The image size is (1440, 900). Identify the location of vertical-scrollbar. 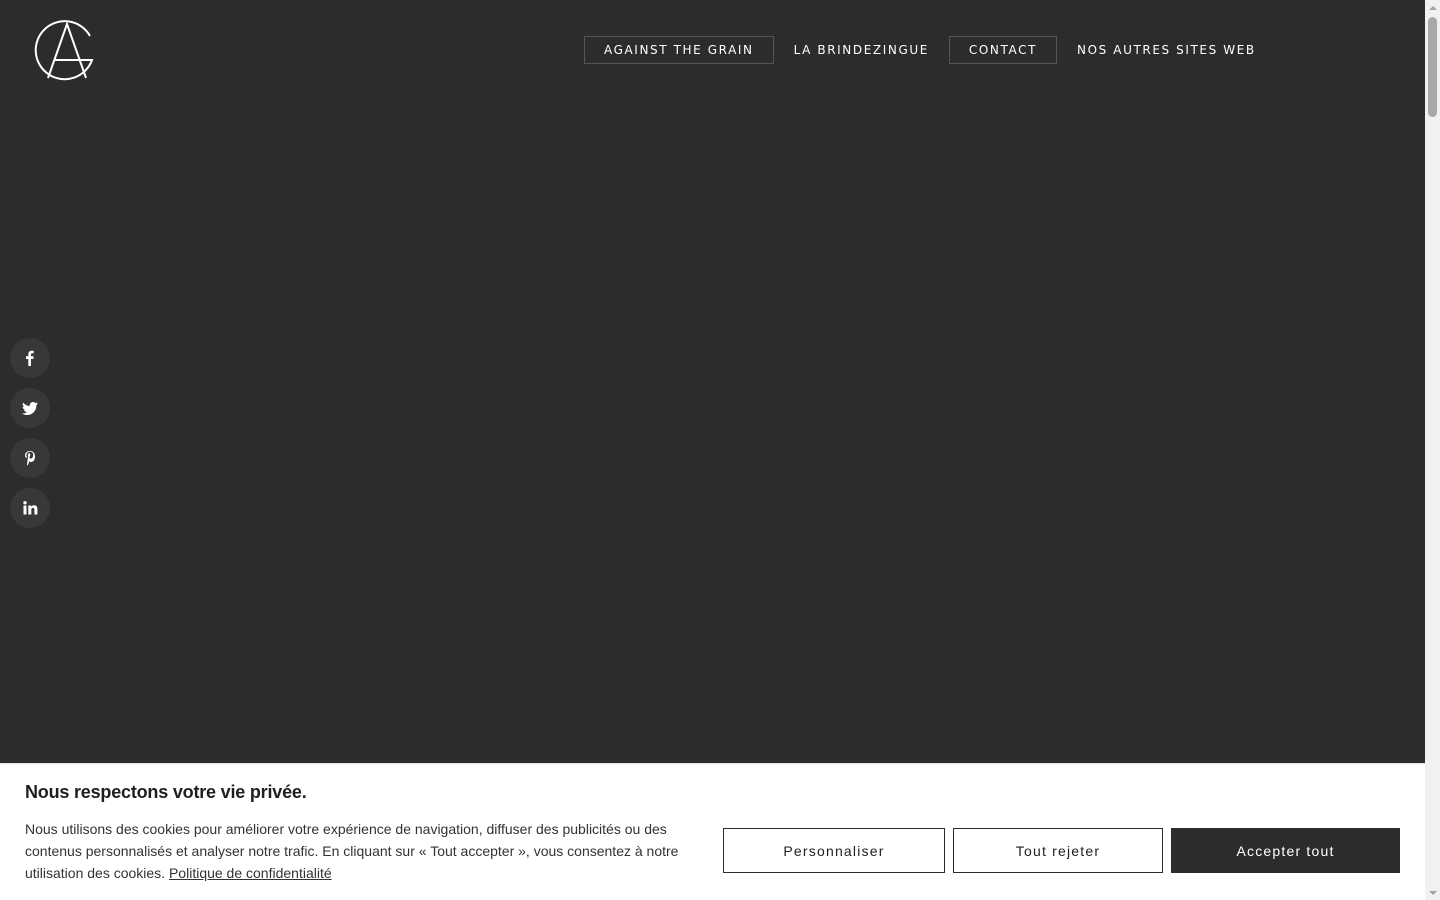
(1432, 450).